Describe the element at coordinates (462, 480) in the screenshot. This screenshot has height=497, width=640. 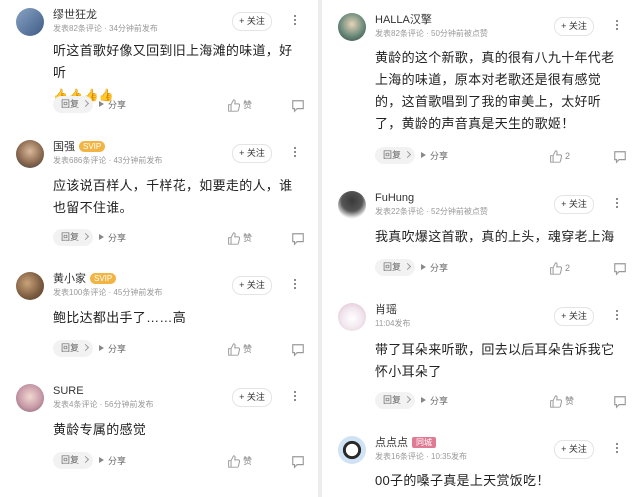
I see `comment-text: 00子的嗓子真是上天赏饭吃！` at that location.